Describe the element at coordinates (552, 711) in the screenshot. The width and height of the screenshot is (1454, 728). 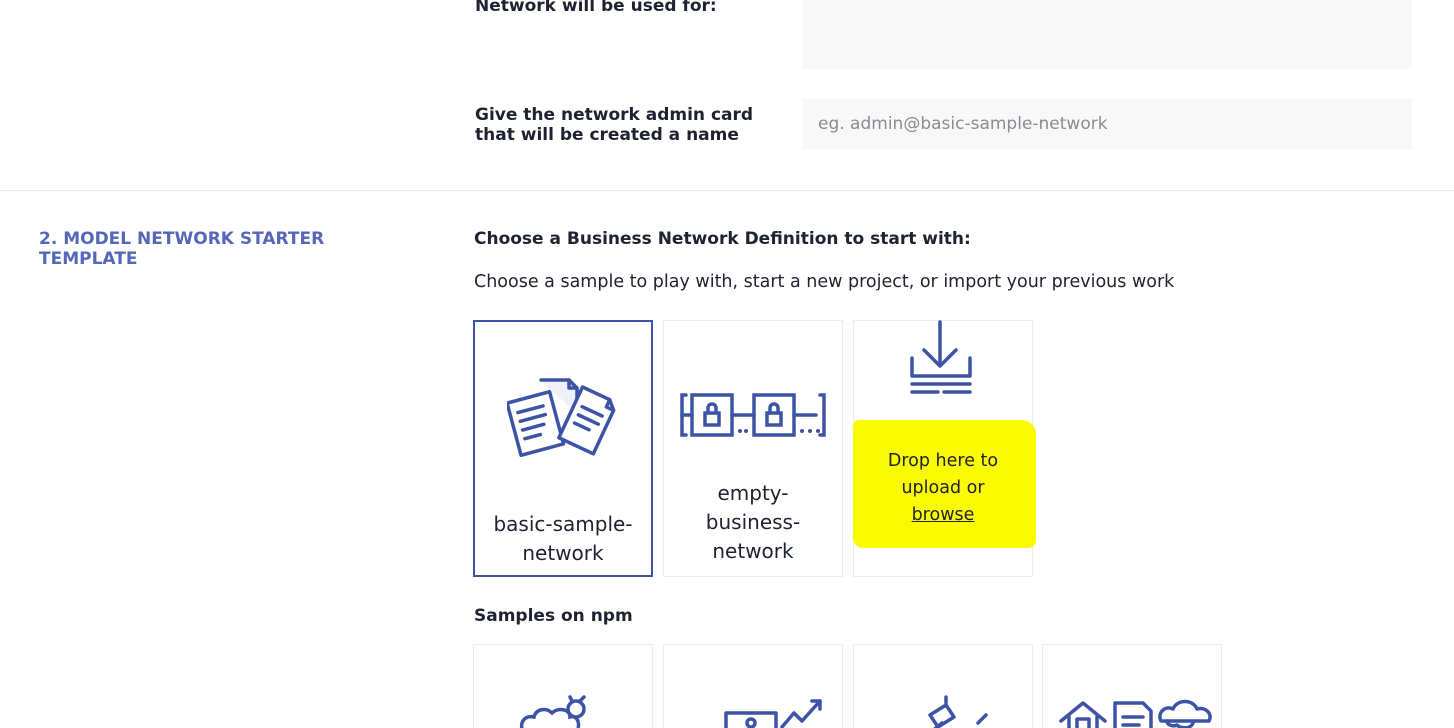
I see `animal-tracking-icon` at that location.